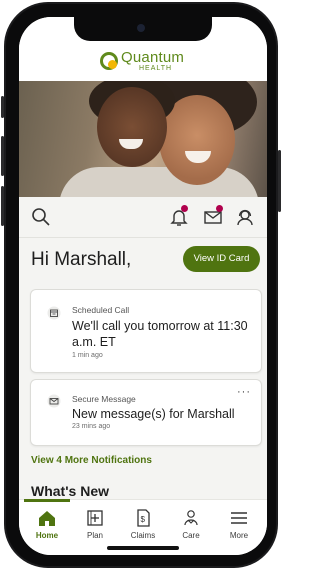 The width and height of the screenshot is (320, 571). What do you see at coordinates (153, 57) in the screenshot?
I see `logo-wordmark: Quantum` at bounding box center [153, 57].